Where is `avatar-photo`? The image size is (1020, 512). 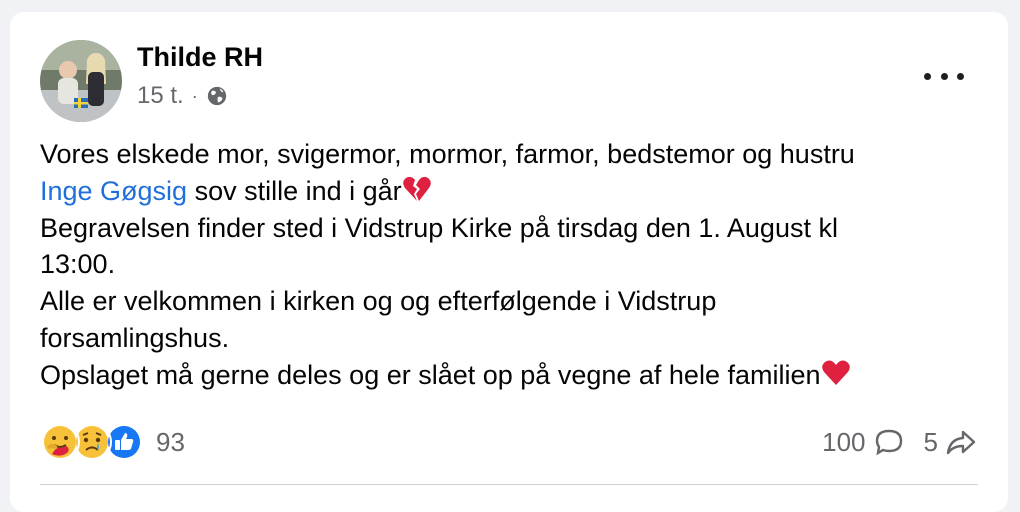 avatar-photo is located at coordinates (81, 81).